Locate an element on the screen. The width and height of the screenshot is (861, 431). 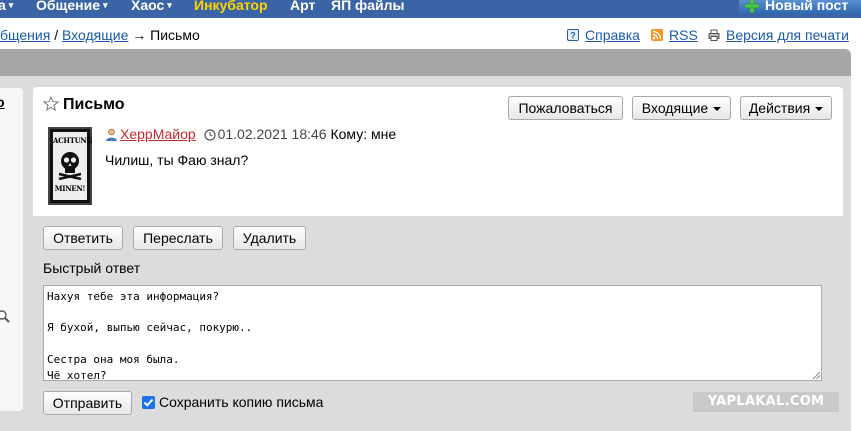
reply-label: Ответить is located at coordinates (83, 238).